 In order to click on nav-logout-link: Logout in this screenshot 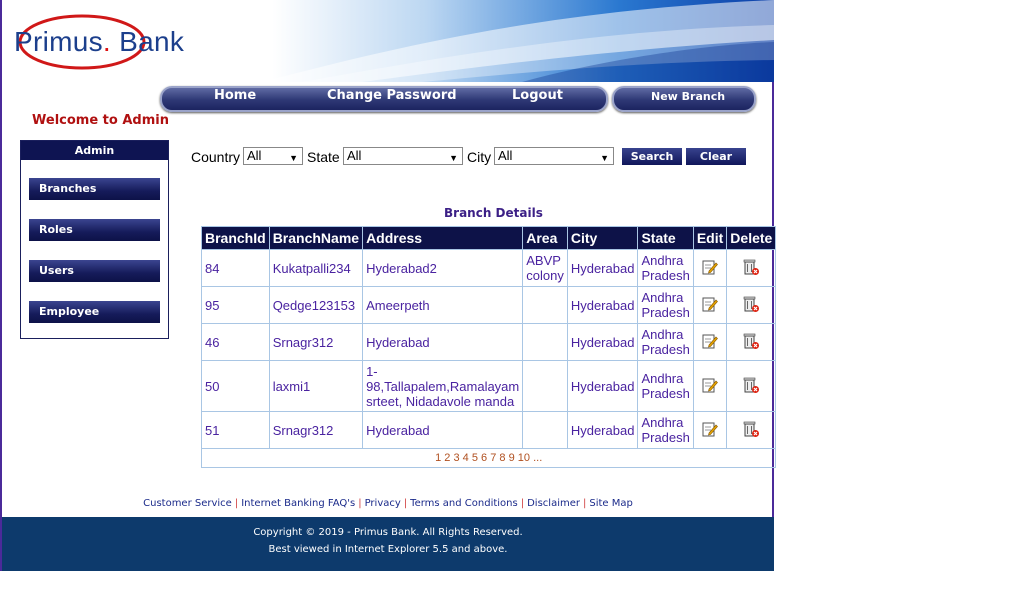, I will do `click(537, 95)`.